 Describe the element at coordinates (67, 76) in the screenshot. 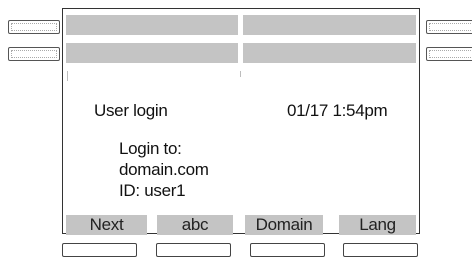

I see `separator-mark-left` at that location.